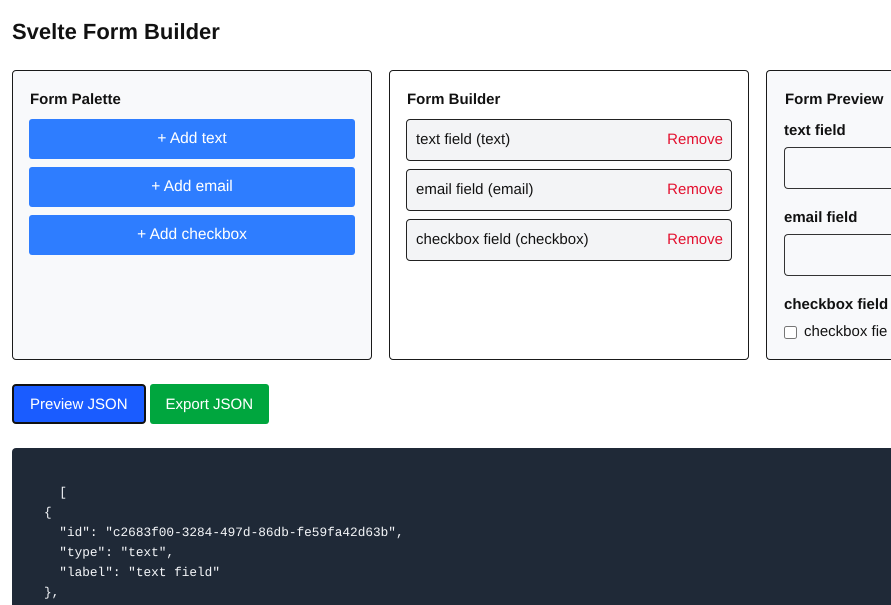 The image size is (891, 605). What do you see at coordinates (192, 139) in the screenshot?
I see `add-field-button: + Add text` at bounding box center [192, 139].